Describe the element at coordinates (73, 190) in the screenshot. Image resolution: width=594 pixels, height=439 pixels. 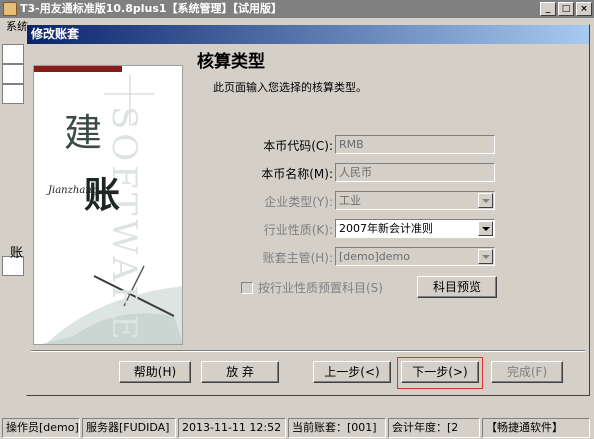
I see `panel-pinyin: Jianzhang` at that location.